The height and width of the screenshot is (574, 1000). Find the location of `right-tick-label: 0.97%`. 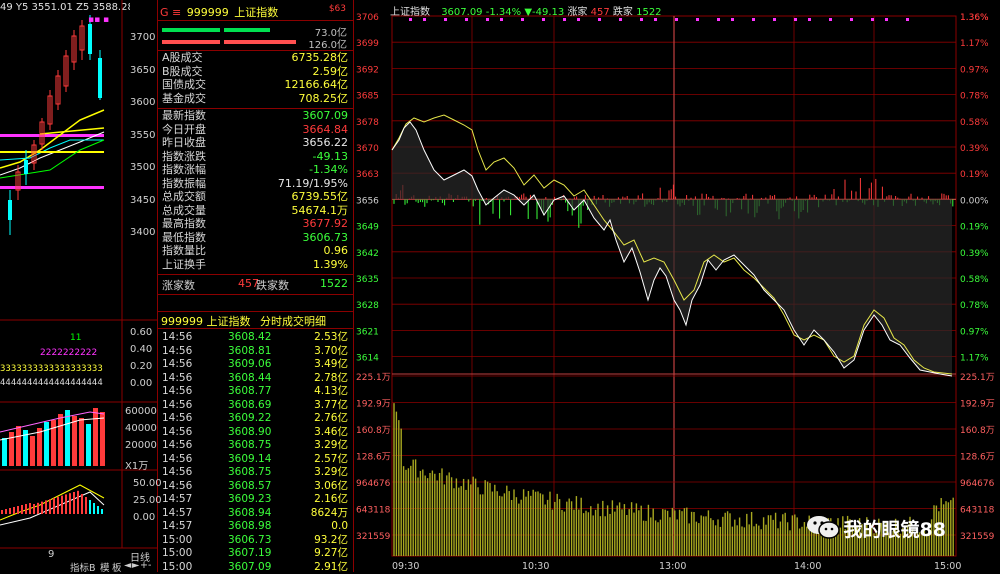

right-tick-label: 0.97% is located at coordinates (974, 70).